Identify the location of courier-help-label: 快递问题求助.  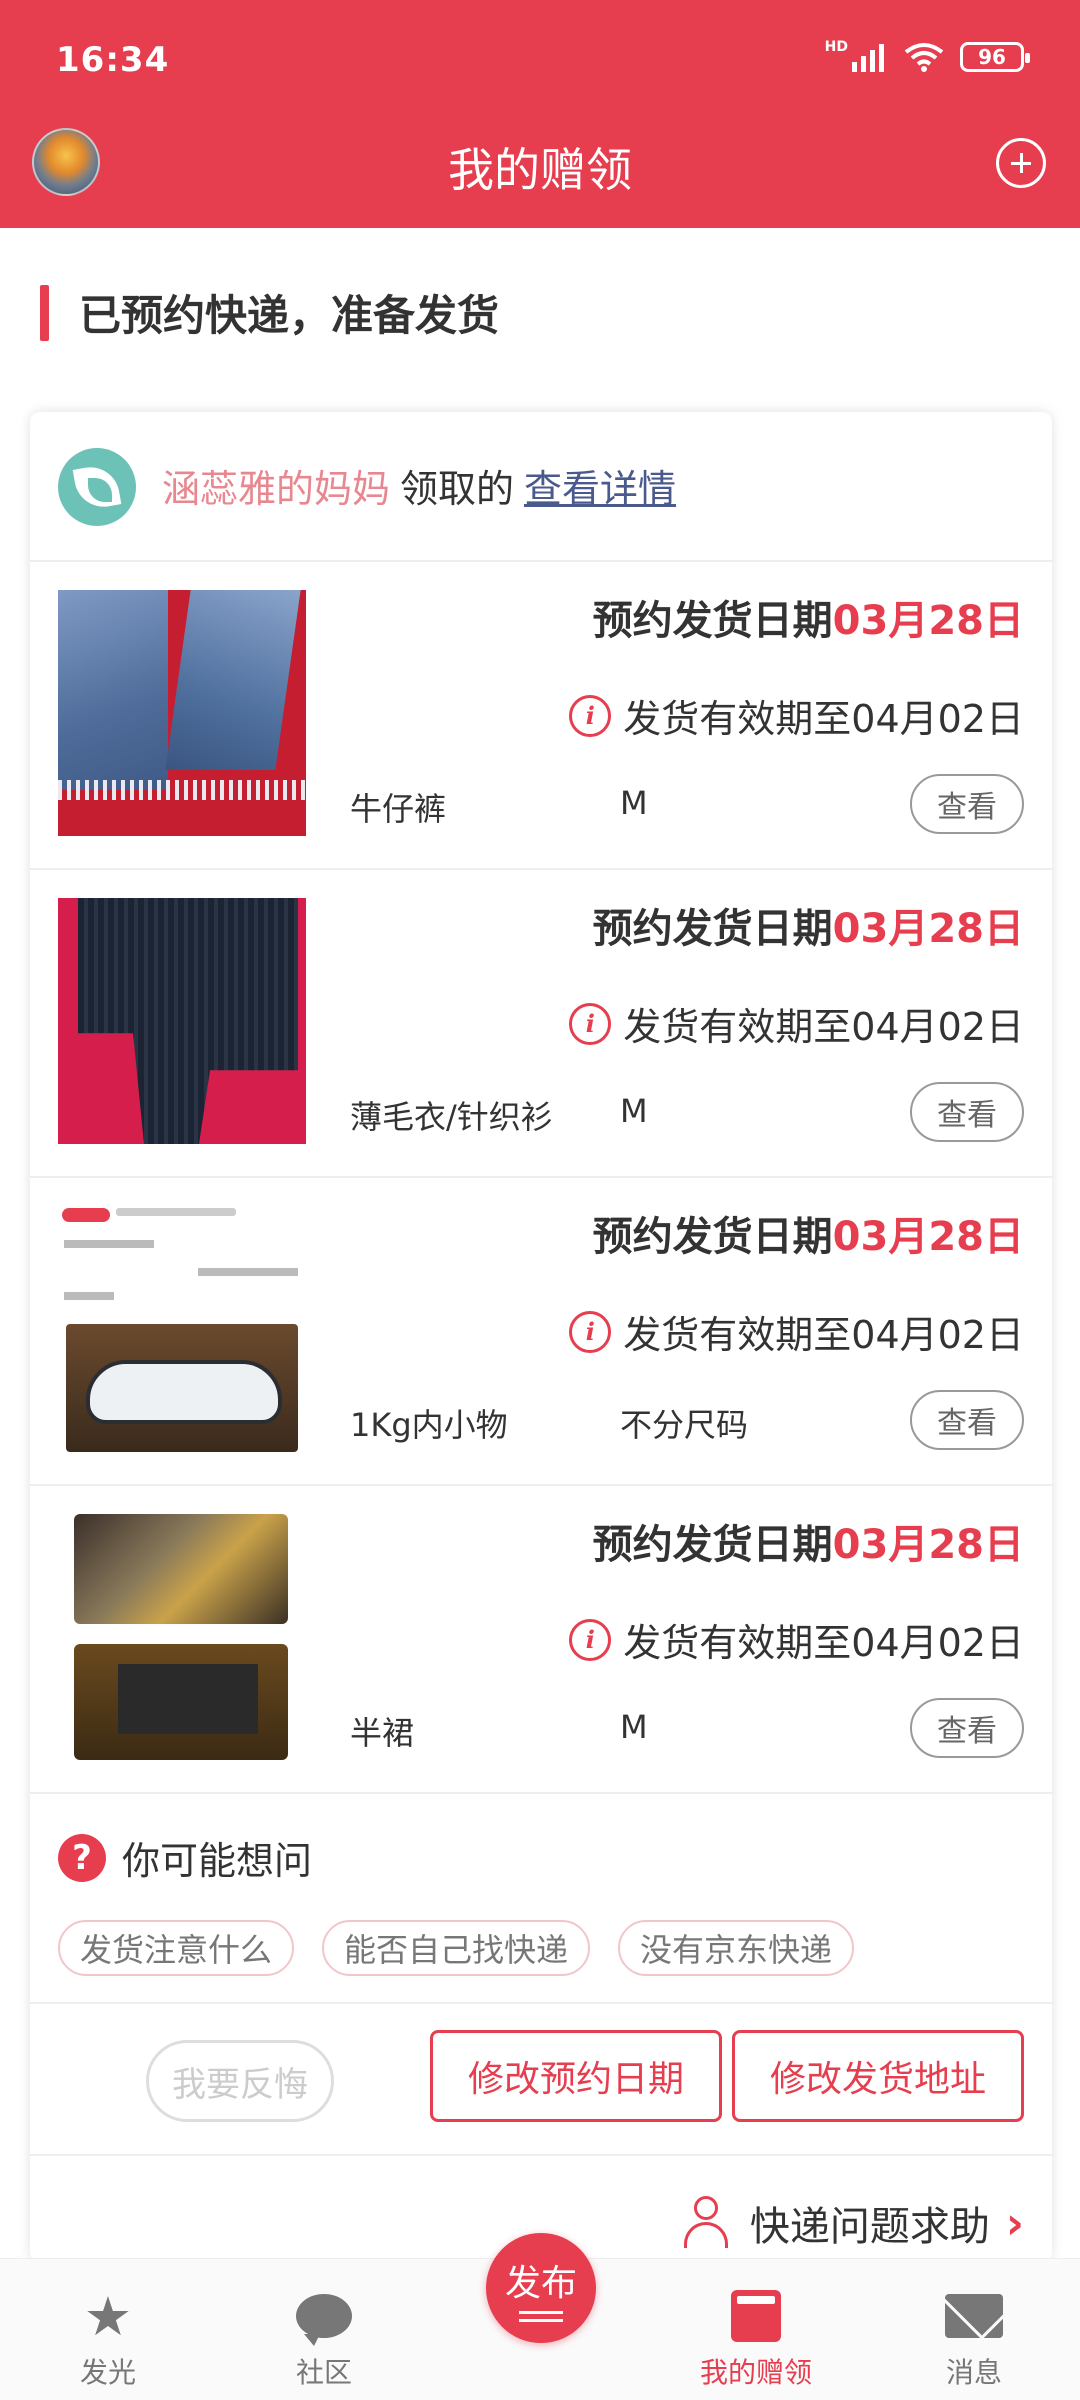
(869, 2227).